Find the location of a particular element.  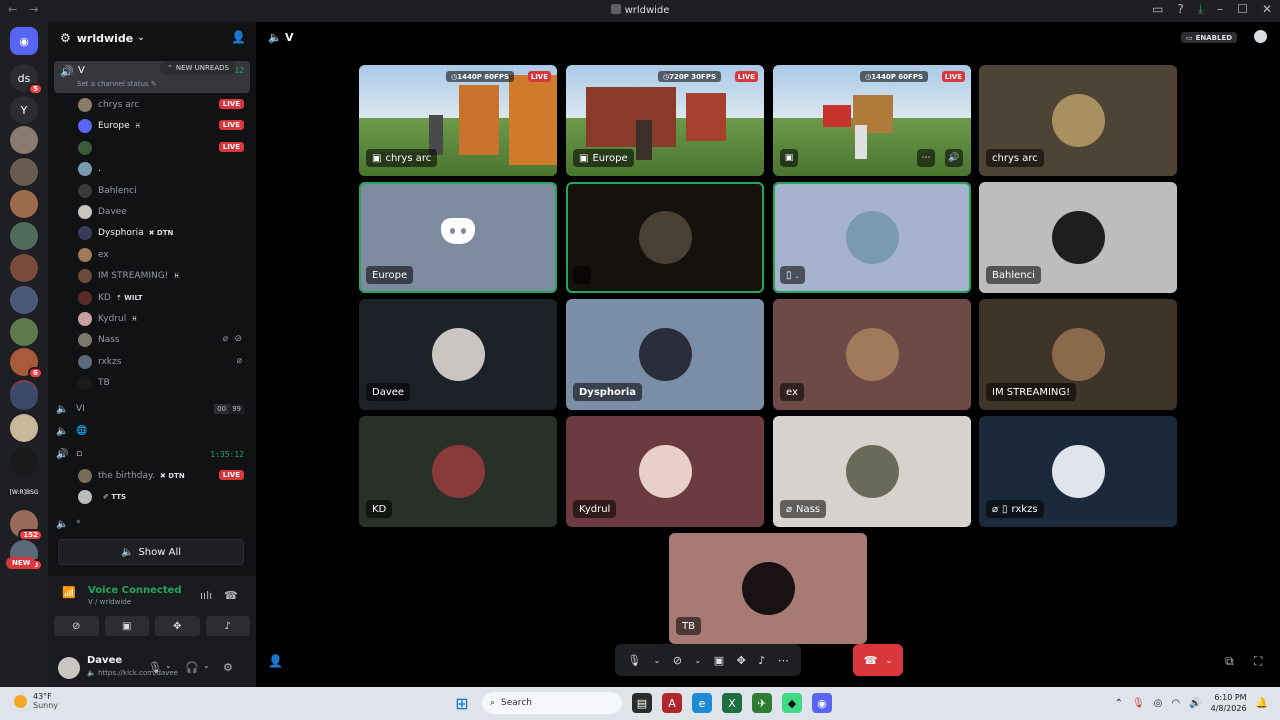

channel-member: ex is located at coordinates (161, 255).